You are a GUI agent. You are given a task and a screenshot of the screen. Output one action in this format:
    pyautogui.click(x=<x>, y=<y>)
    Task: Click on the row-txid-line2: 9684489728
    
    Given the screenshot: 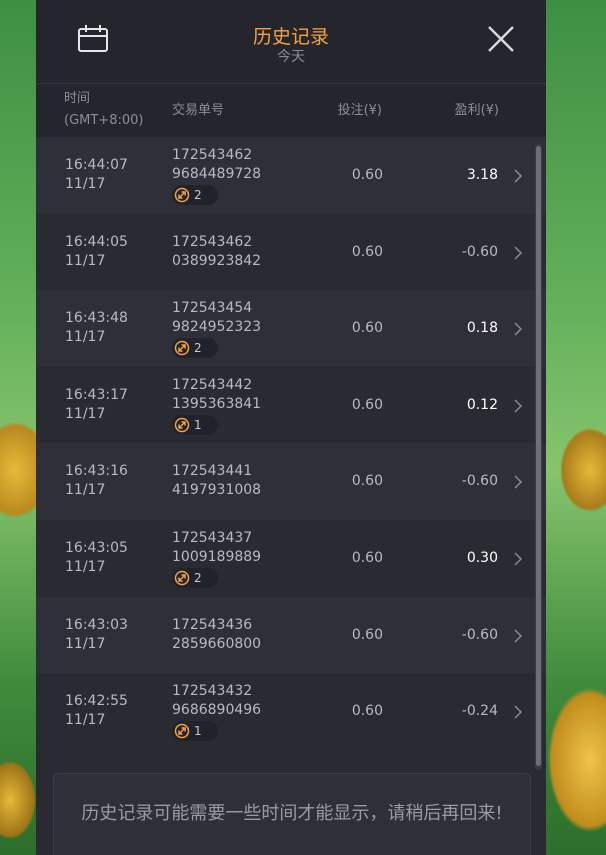 What is the action you would take?
    pyautogui.click(x=217, y=174)
    